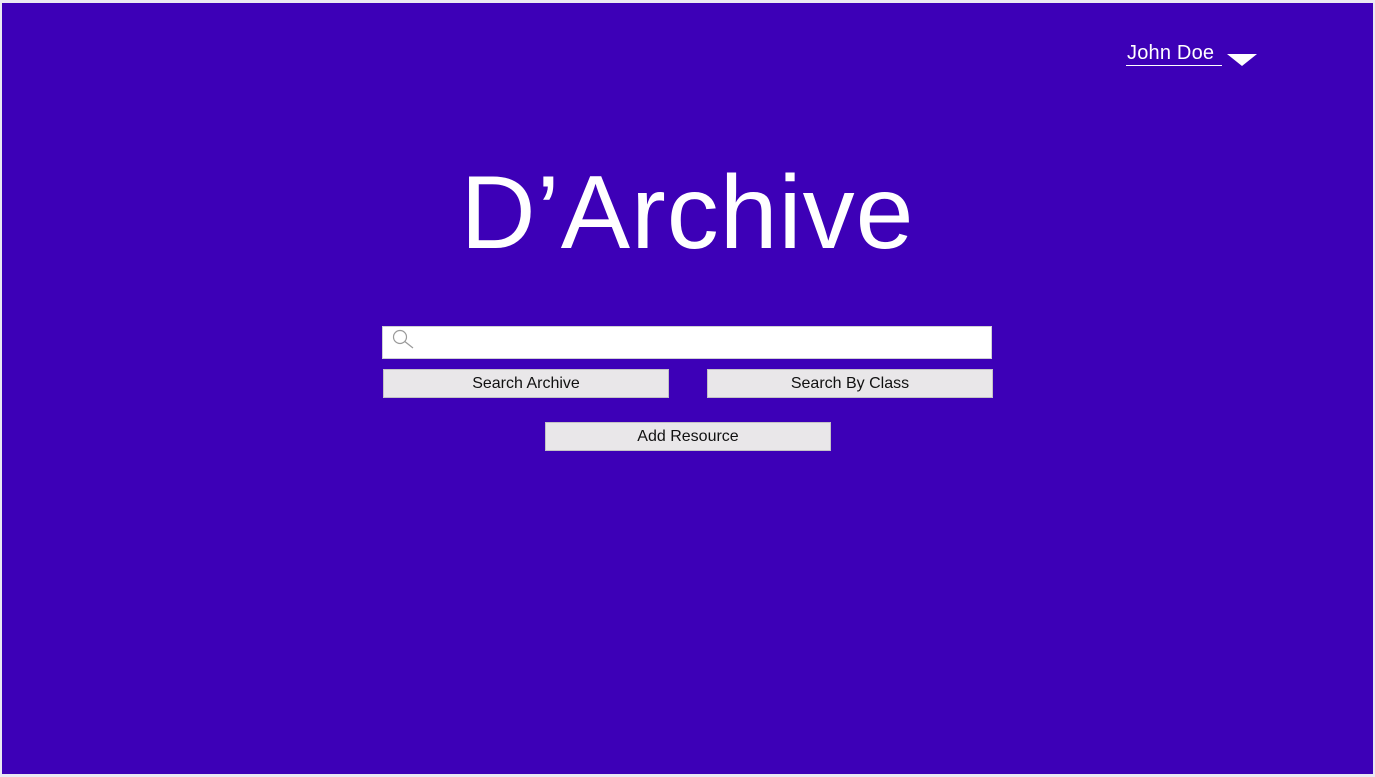  What do you see at coordinates (687, 213) in the screenshot?
I see `app-title: D’Archive` at bounding box center [687, 213].